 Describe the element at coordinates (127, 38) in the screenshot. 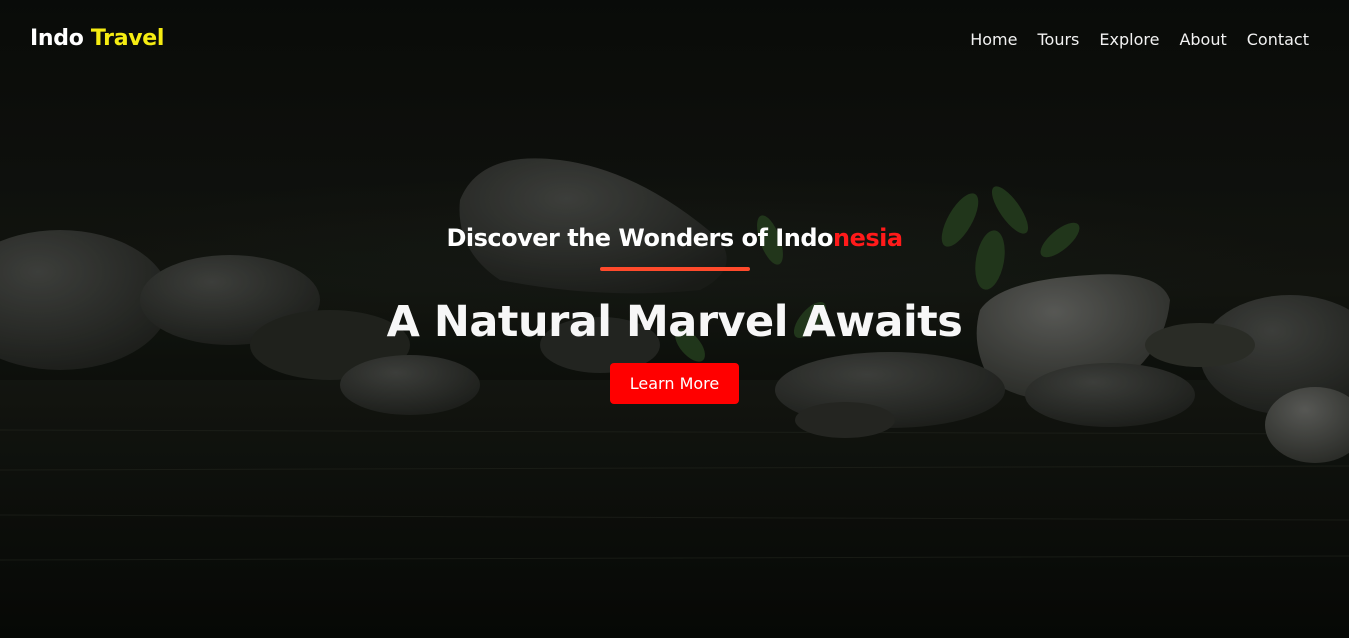

I see `logo-text-accent: Travel` at that location.